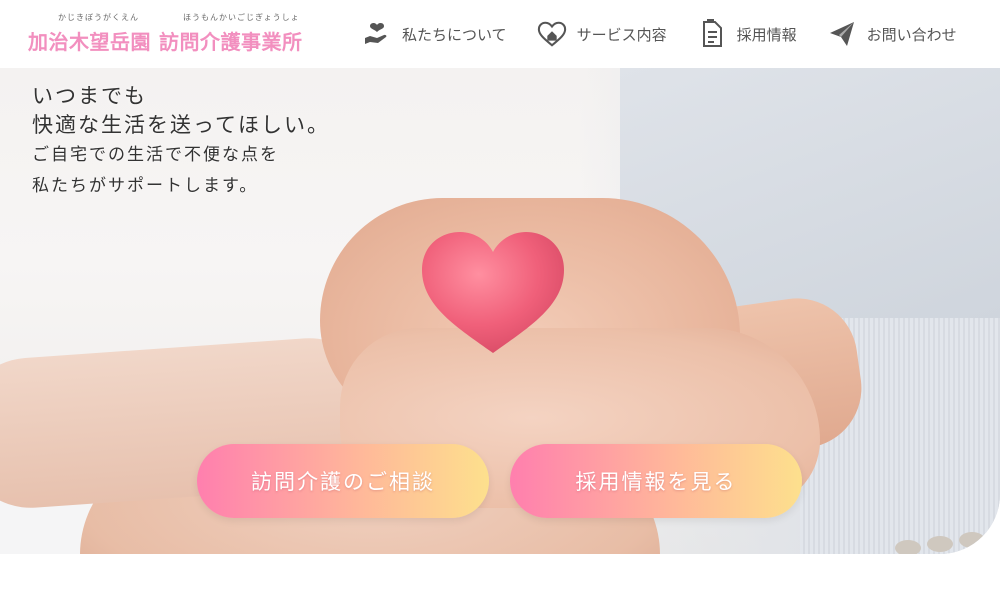 This screenshot has width=1000, height=602. I want to click on heart-hand-icon, so click(377, 34).